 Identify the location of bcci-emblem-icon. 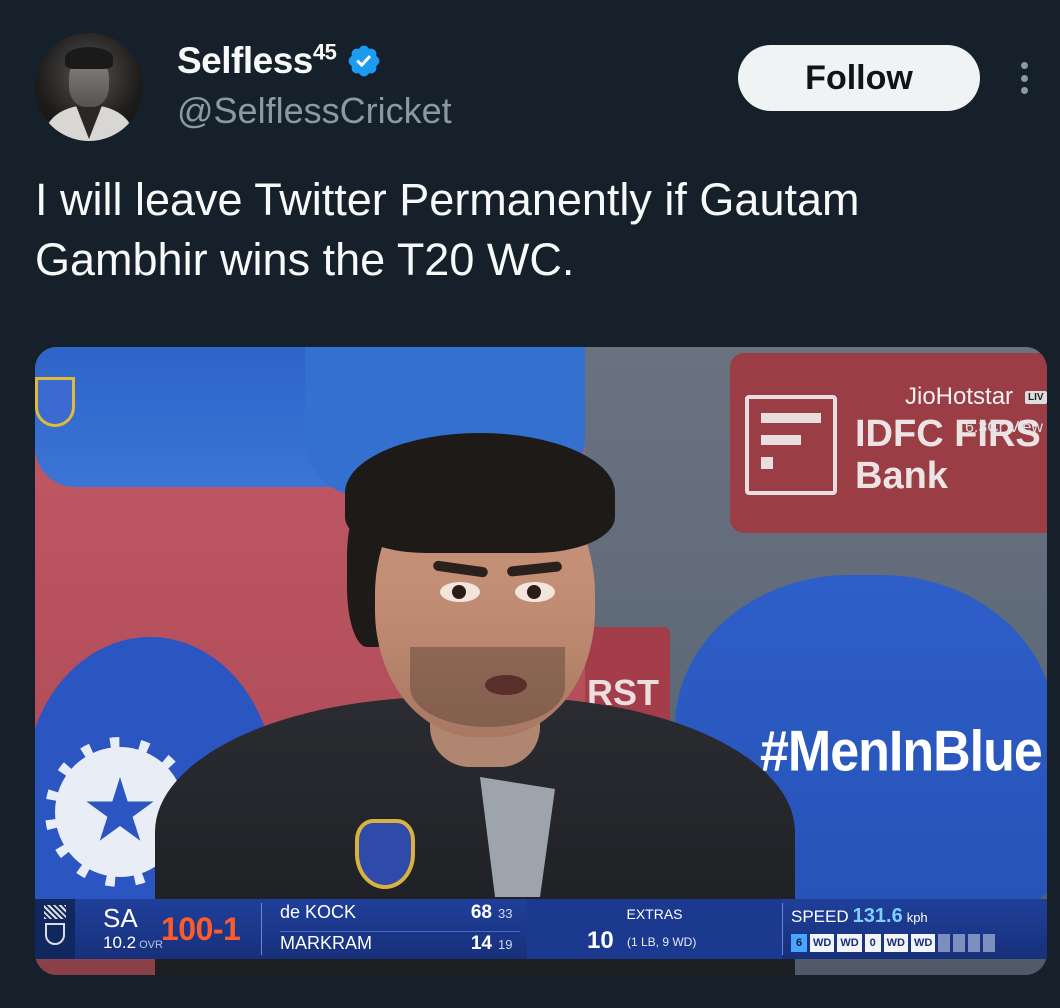
(55, 402).